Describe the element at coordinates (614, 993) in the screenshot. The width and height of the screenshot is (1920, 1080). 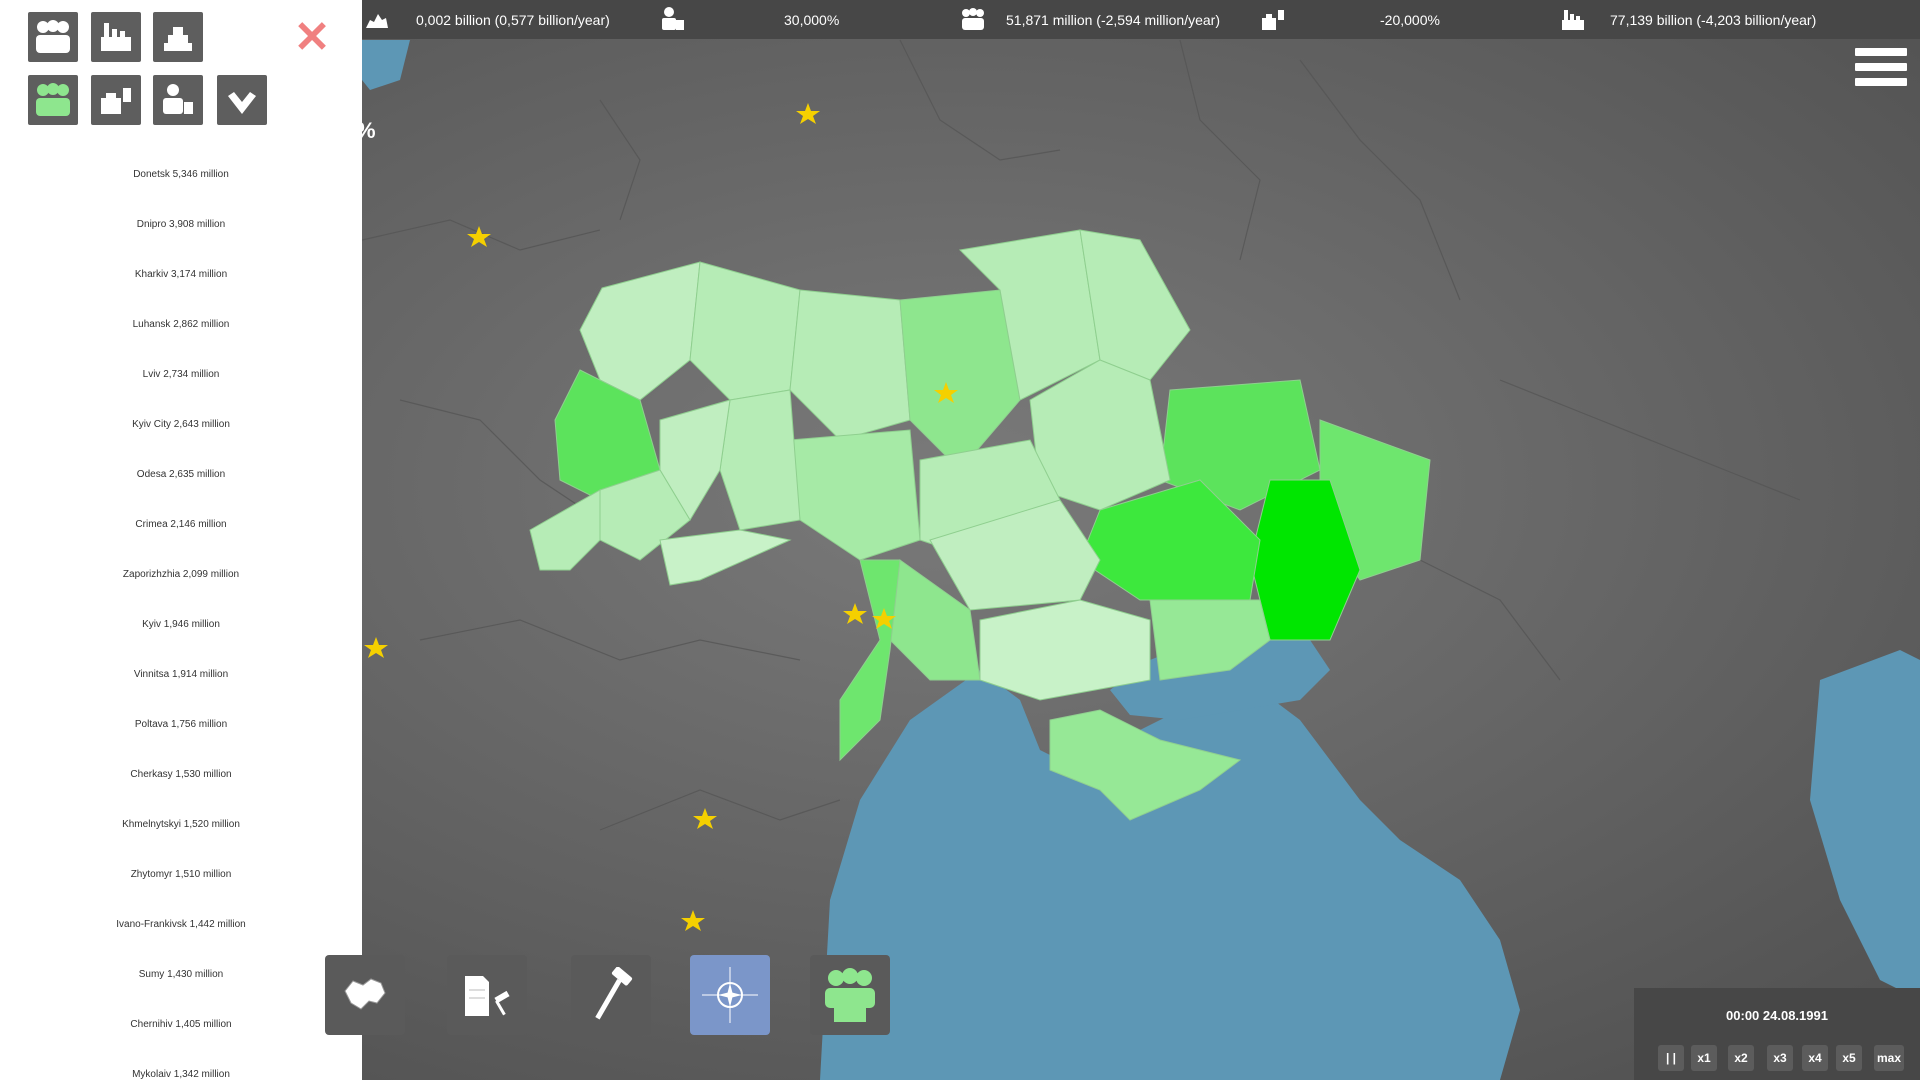
I see `build-hammer-icon` at that location.